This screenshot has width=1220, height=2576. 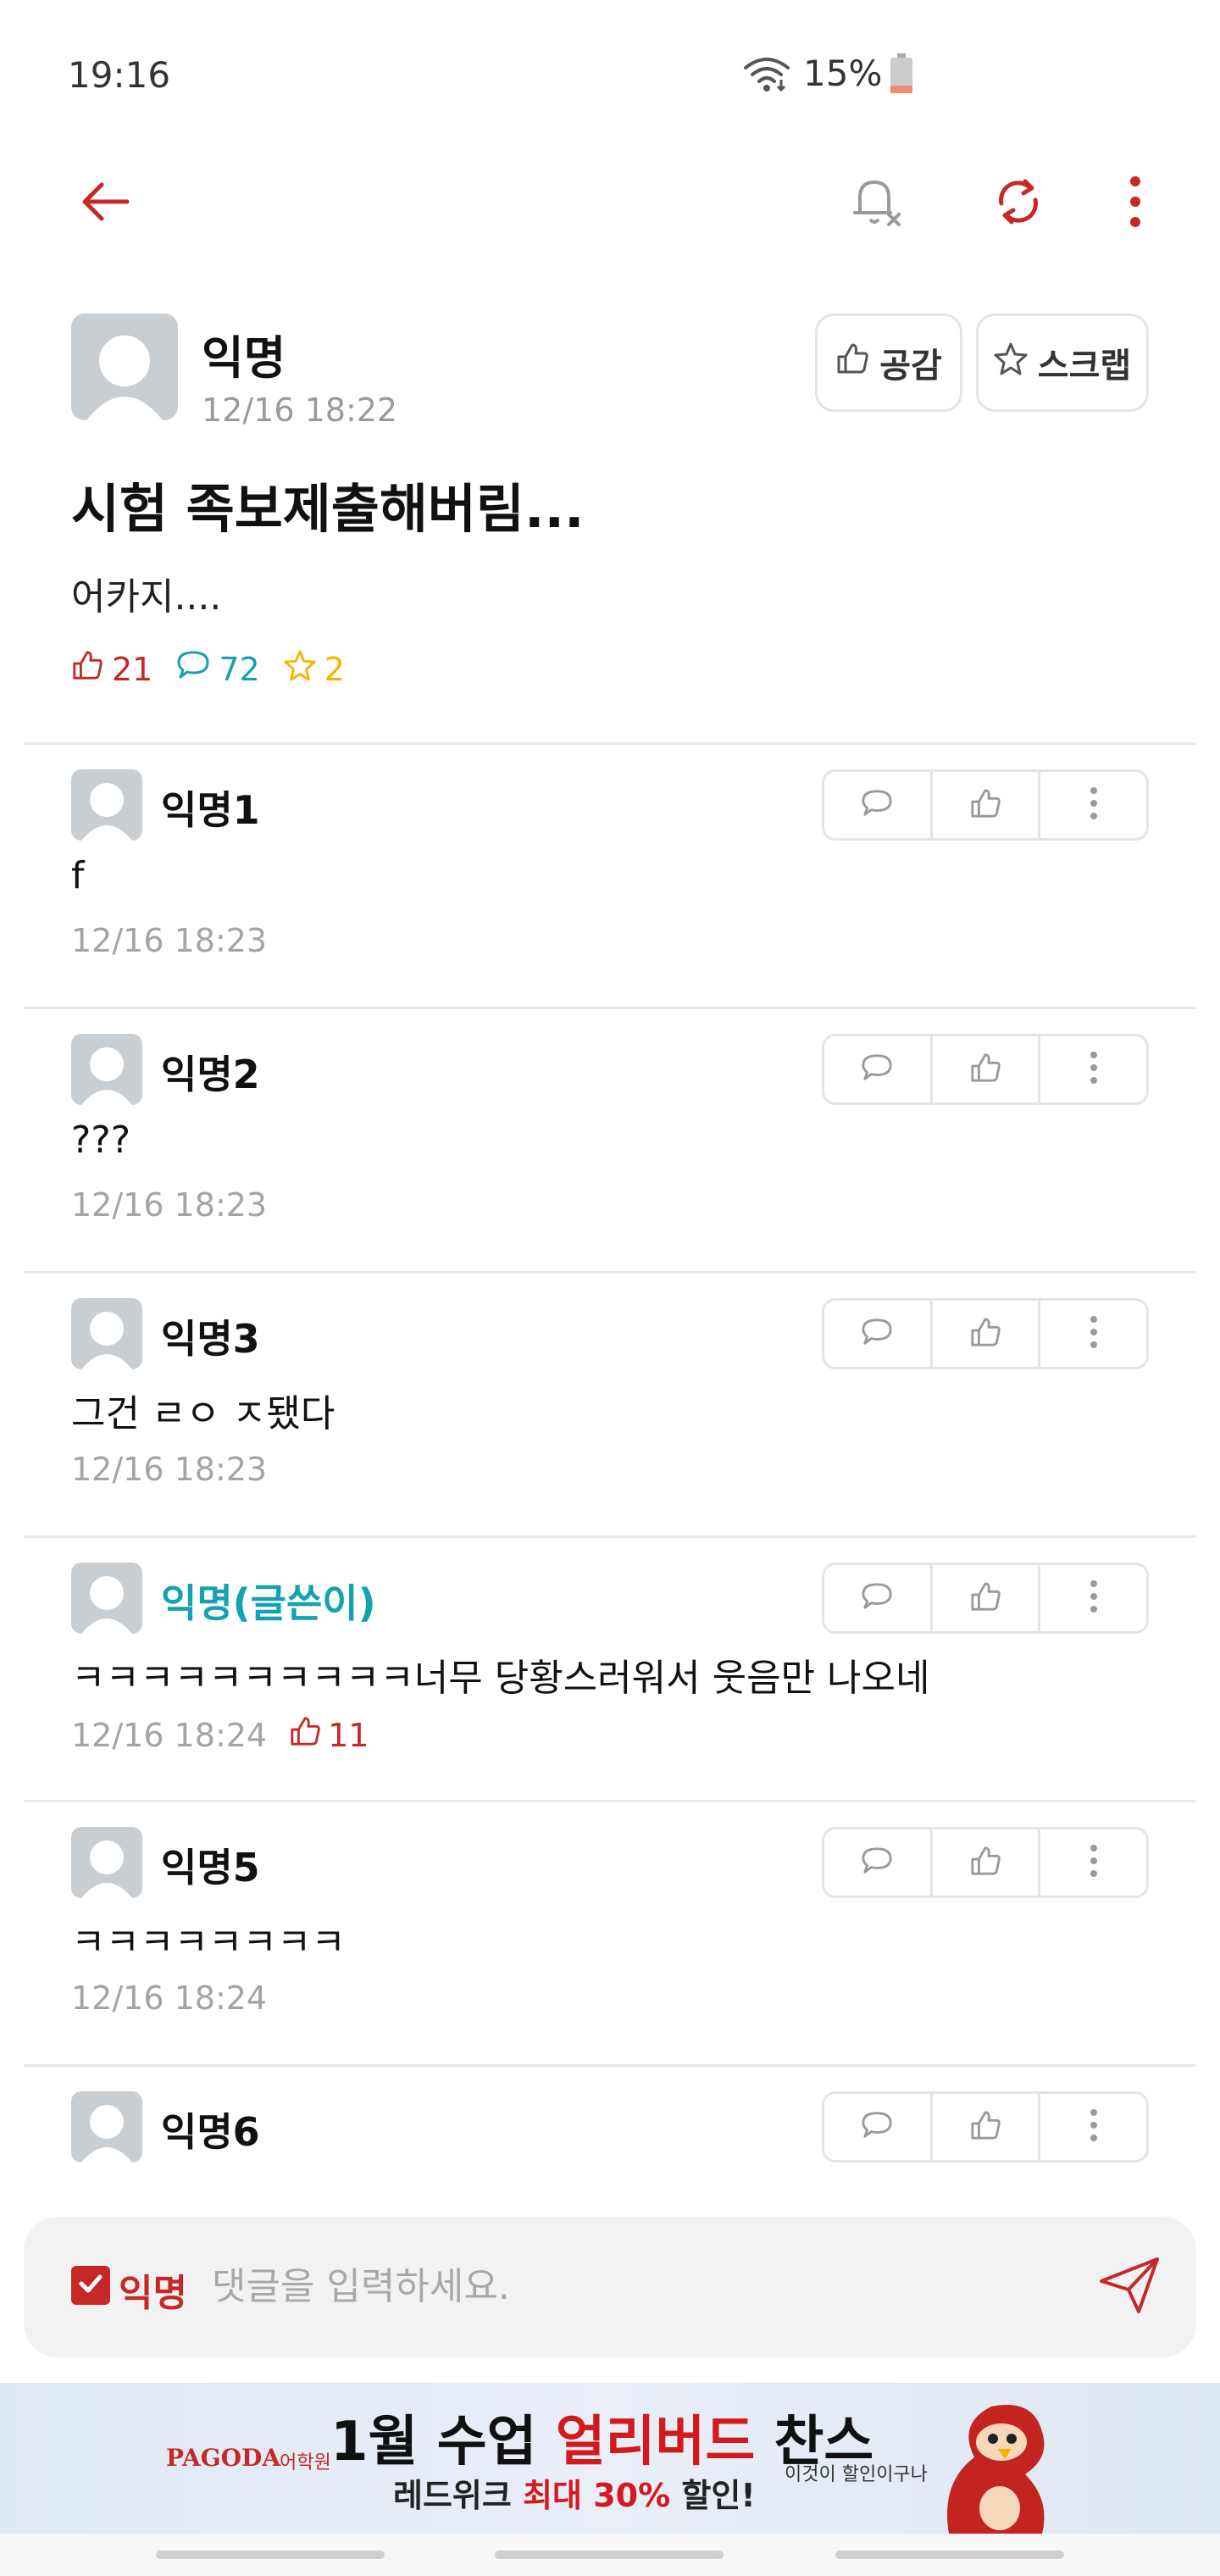 I want to click on ad-brand: PAGODA, so click(x=223, y=2458).